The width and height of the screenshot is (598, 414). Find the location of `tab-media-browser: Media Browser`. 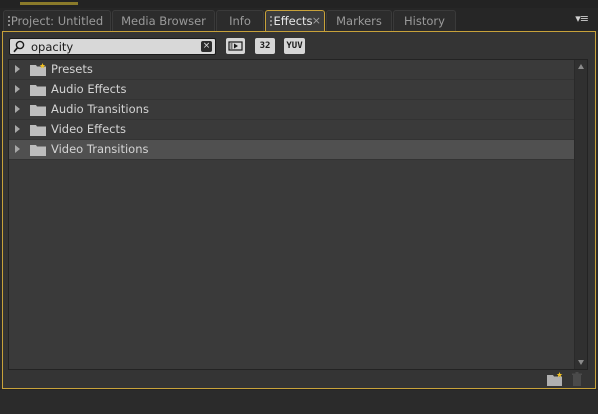

tab-media-browser: Media Browser is located at coordinates (163, 20).